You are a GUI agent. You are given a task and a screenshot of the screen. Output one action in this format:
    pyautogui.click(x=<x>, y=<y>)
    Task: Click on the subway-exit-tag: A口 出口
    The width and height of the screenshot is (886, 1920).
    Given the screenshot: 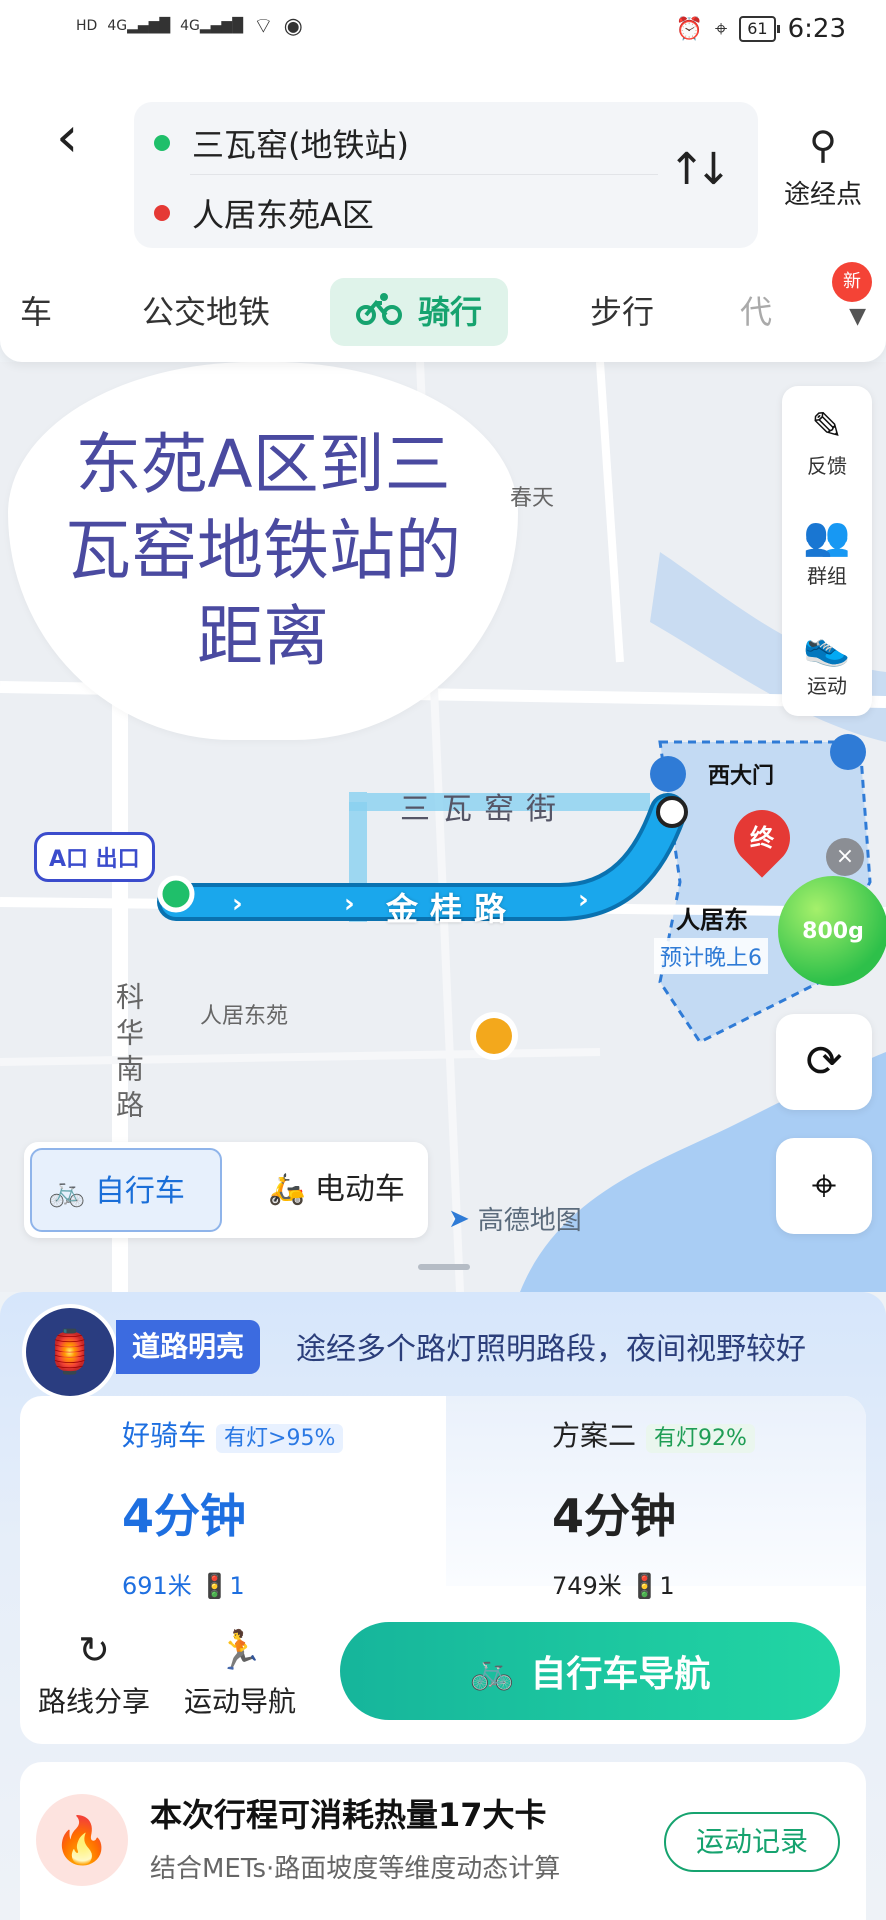 What is the action you would take?
    pyautogui.click(x=94, y=857)
    